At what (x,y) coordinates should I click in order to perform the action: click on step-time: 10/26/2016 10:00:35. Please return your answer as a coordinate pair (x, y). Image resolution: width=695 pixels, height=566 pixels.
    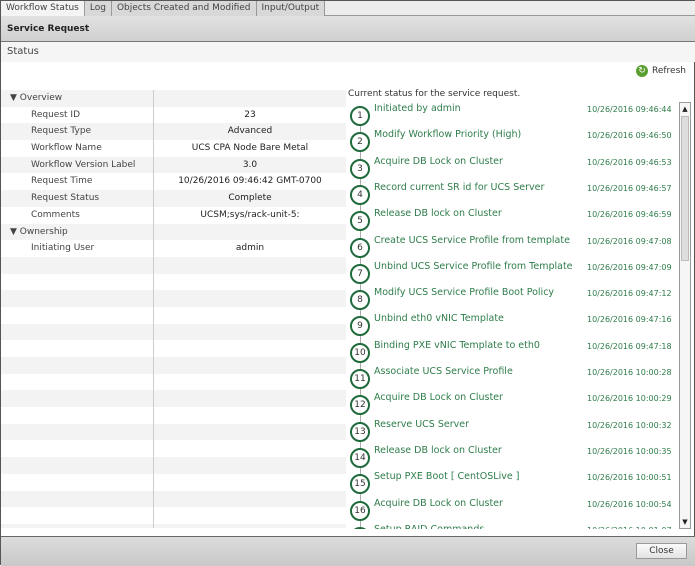
    Looking at the image, I should click on (629, 451).